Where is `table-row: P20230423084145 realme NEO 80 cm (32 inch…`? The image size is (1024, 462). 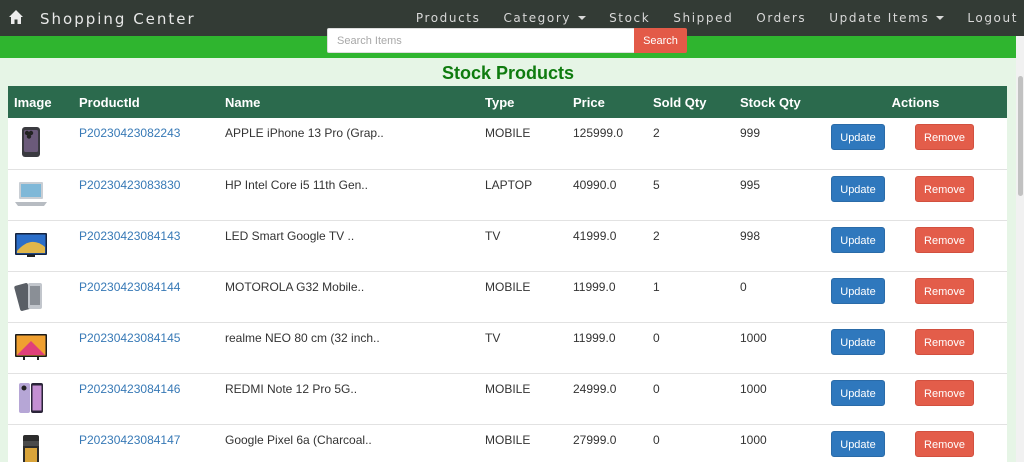 table-row: P20230423084145 realme NEO 80 cm (32 inch… is located at coordinates (507, 347).